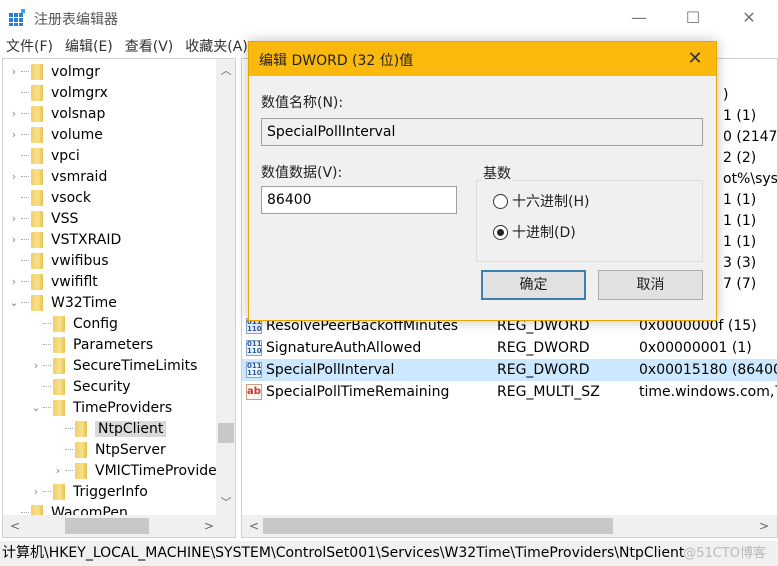 The width and height of the screenshot is (778, 566). I want to click on radio-hex-circle, so click(500, 201).